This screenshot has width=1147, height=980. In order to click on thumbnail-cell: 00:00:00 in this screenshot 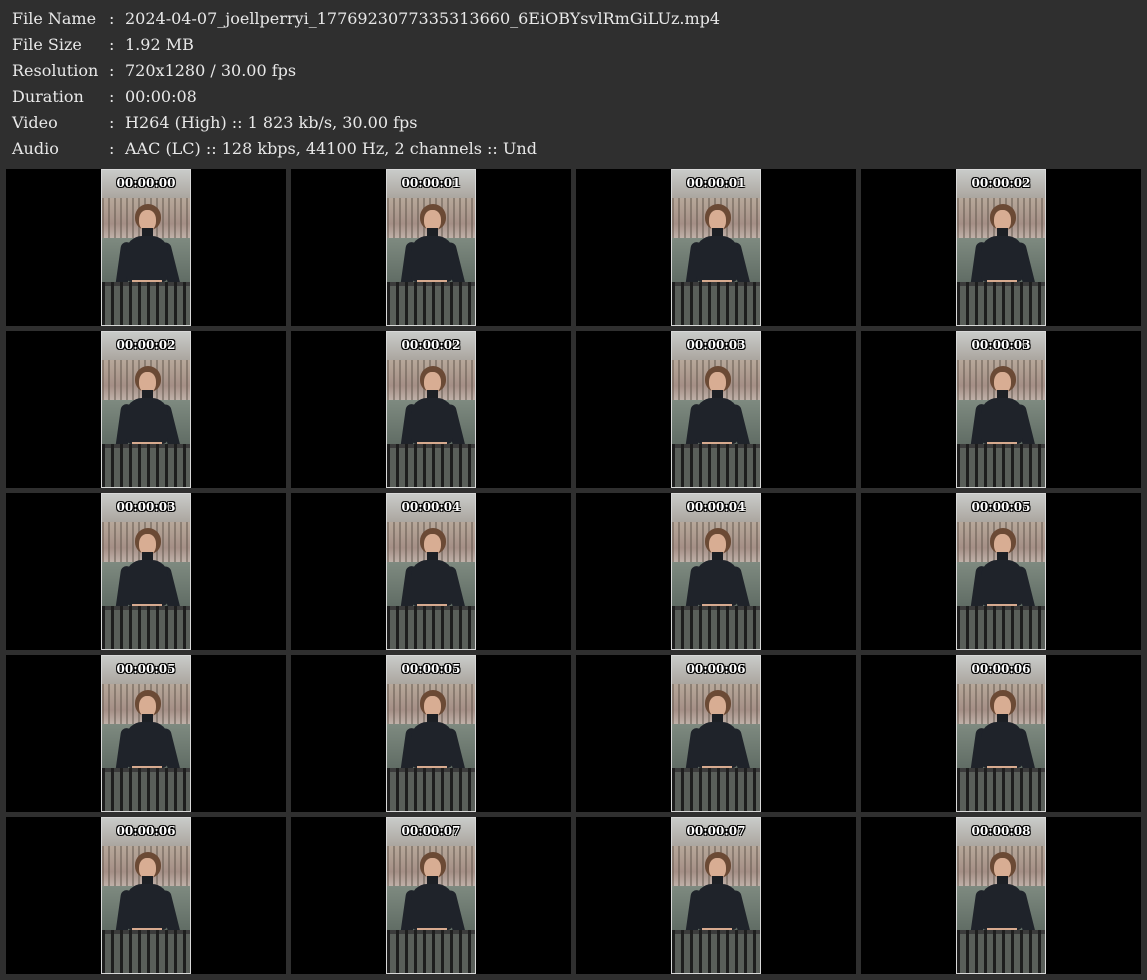, I will do `click(146, 247)`.